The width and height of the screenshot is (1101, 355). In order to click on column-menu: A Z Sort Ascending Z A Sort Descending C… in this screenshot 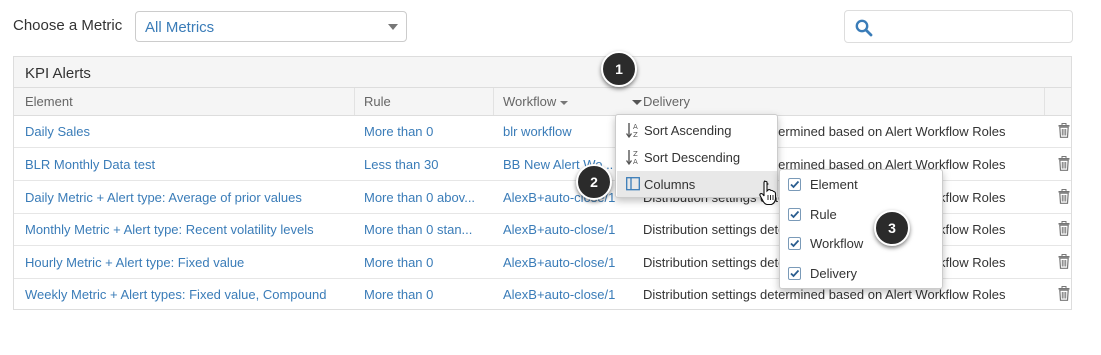, I will do `click(696, 156)`.